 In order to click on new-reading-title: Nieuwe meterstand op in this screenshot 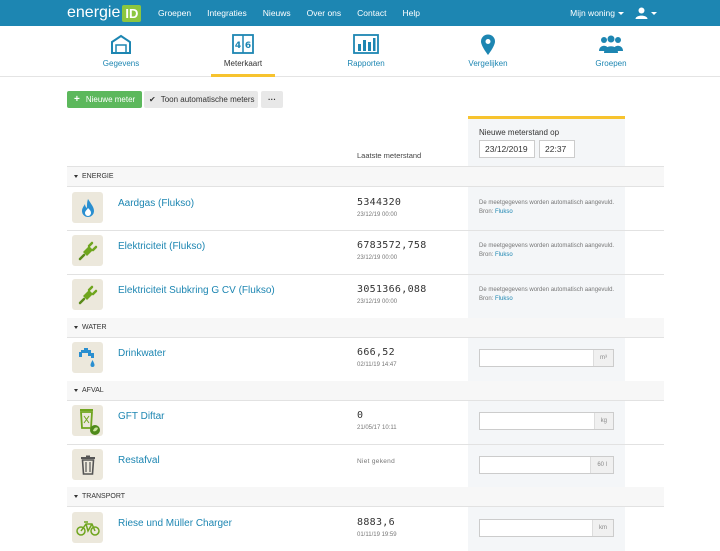, I will do `click(519, 132)`.